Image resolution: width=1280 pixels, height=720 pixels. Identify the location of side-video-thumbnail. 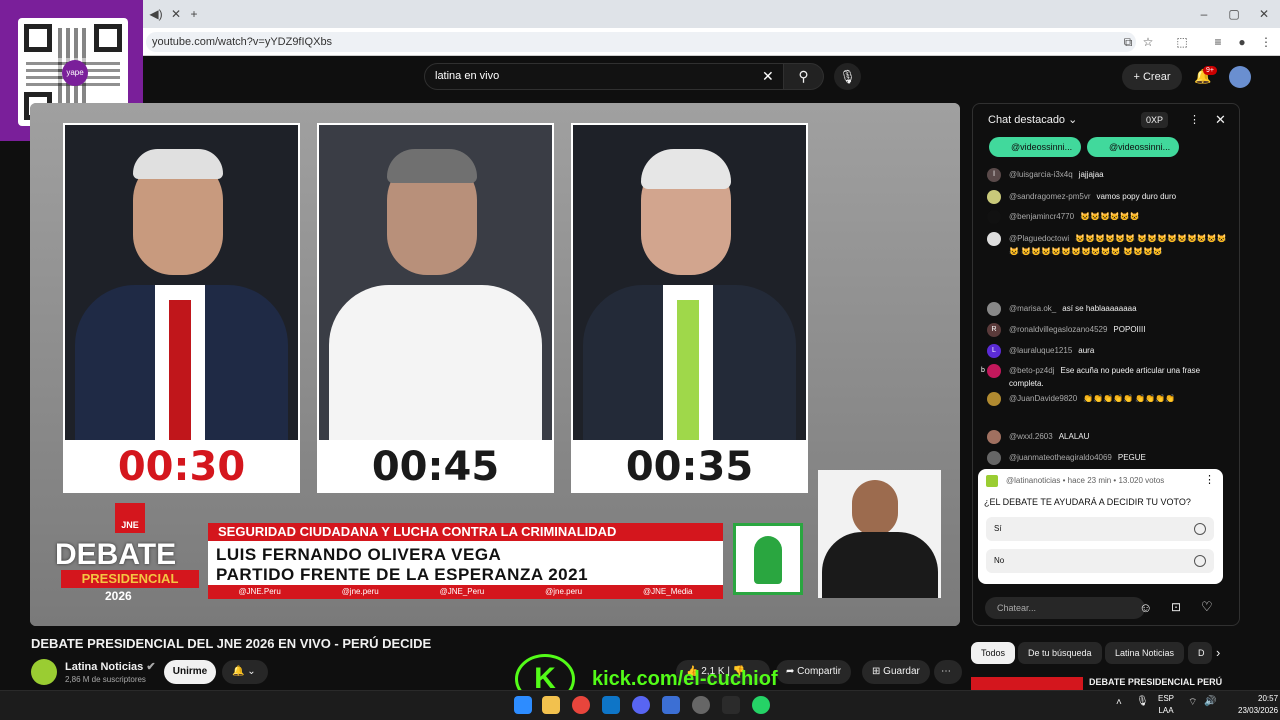
(1027, 683).